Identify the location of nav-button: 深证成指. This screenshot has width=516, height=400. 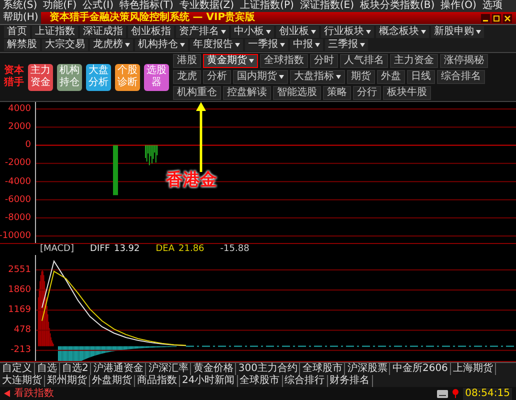
(103, 32).